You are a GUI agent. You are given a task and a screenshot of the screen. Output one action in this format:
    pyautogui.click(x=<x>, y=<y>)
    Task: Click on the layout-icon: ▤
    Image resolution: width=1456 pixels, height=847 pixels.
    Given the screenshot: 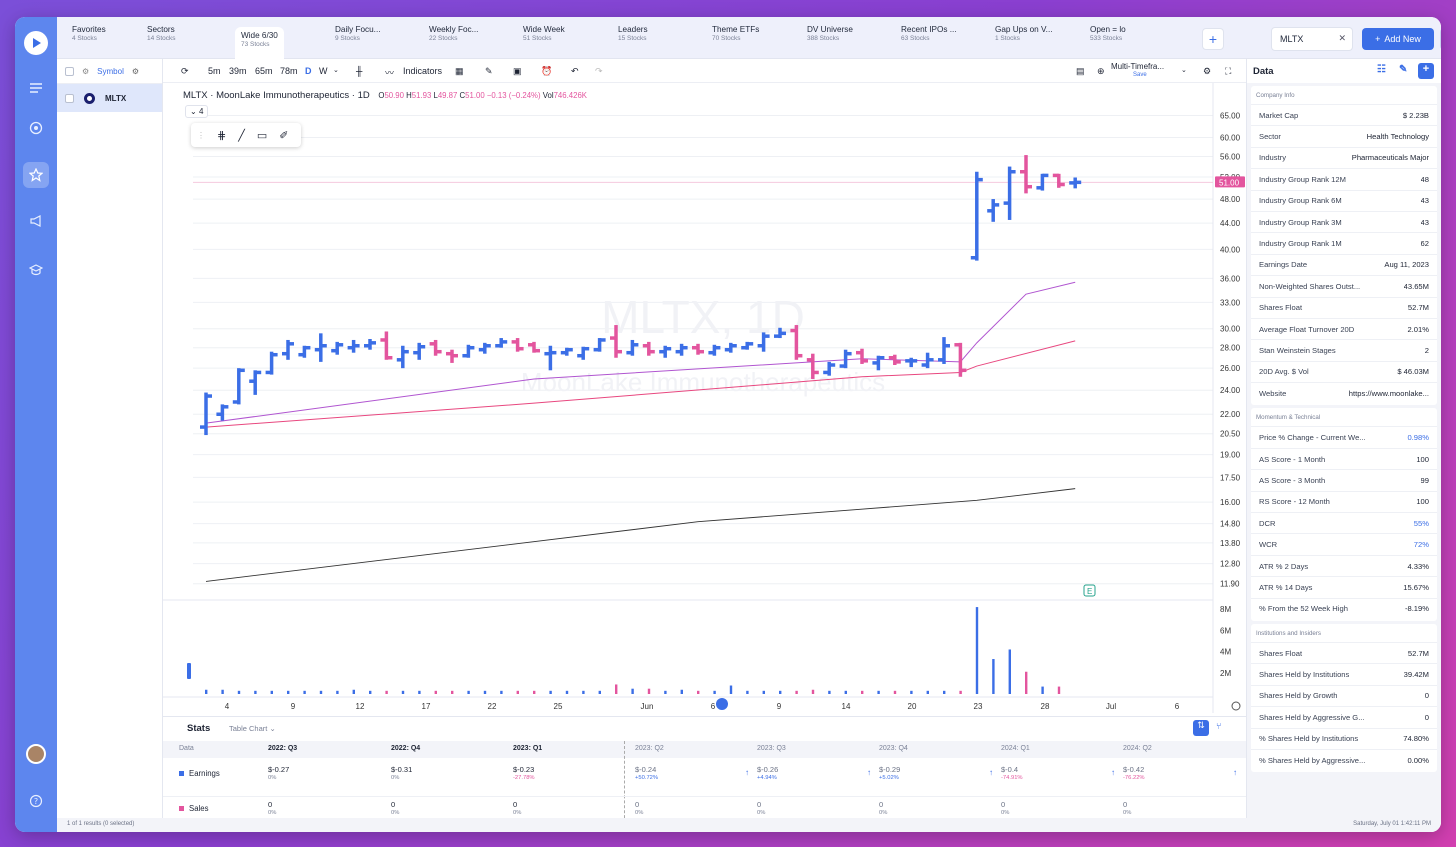 What is the action you would take?
    pyautogui.click(x=1080, y=71)
    